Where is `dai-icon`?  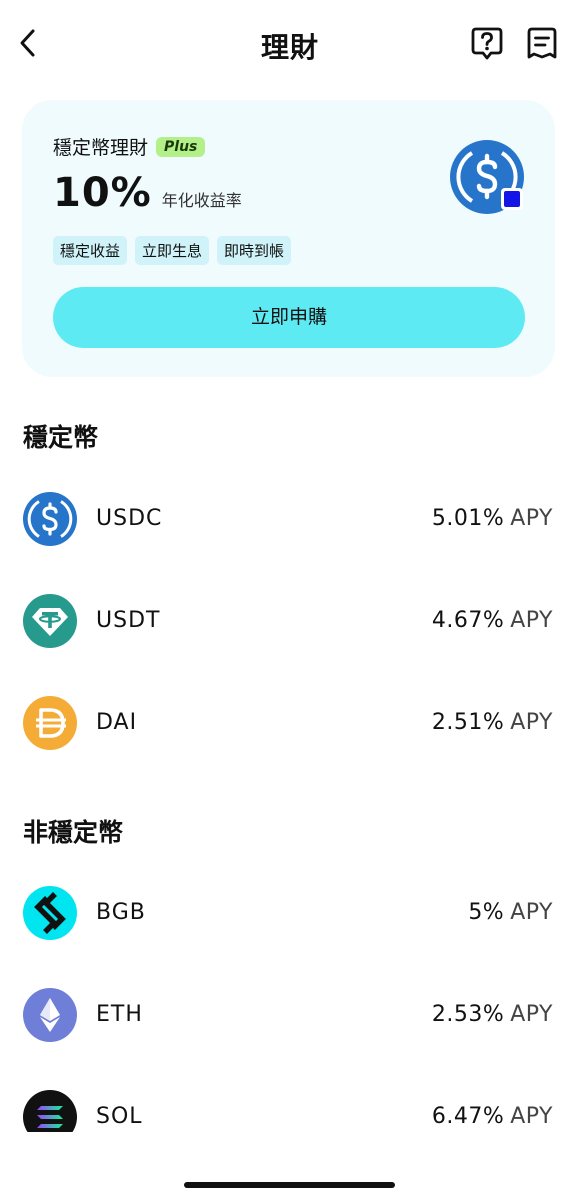 dai-icon is located at coordinates (50, 723).